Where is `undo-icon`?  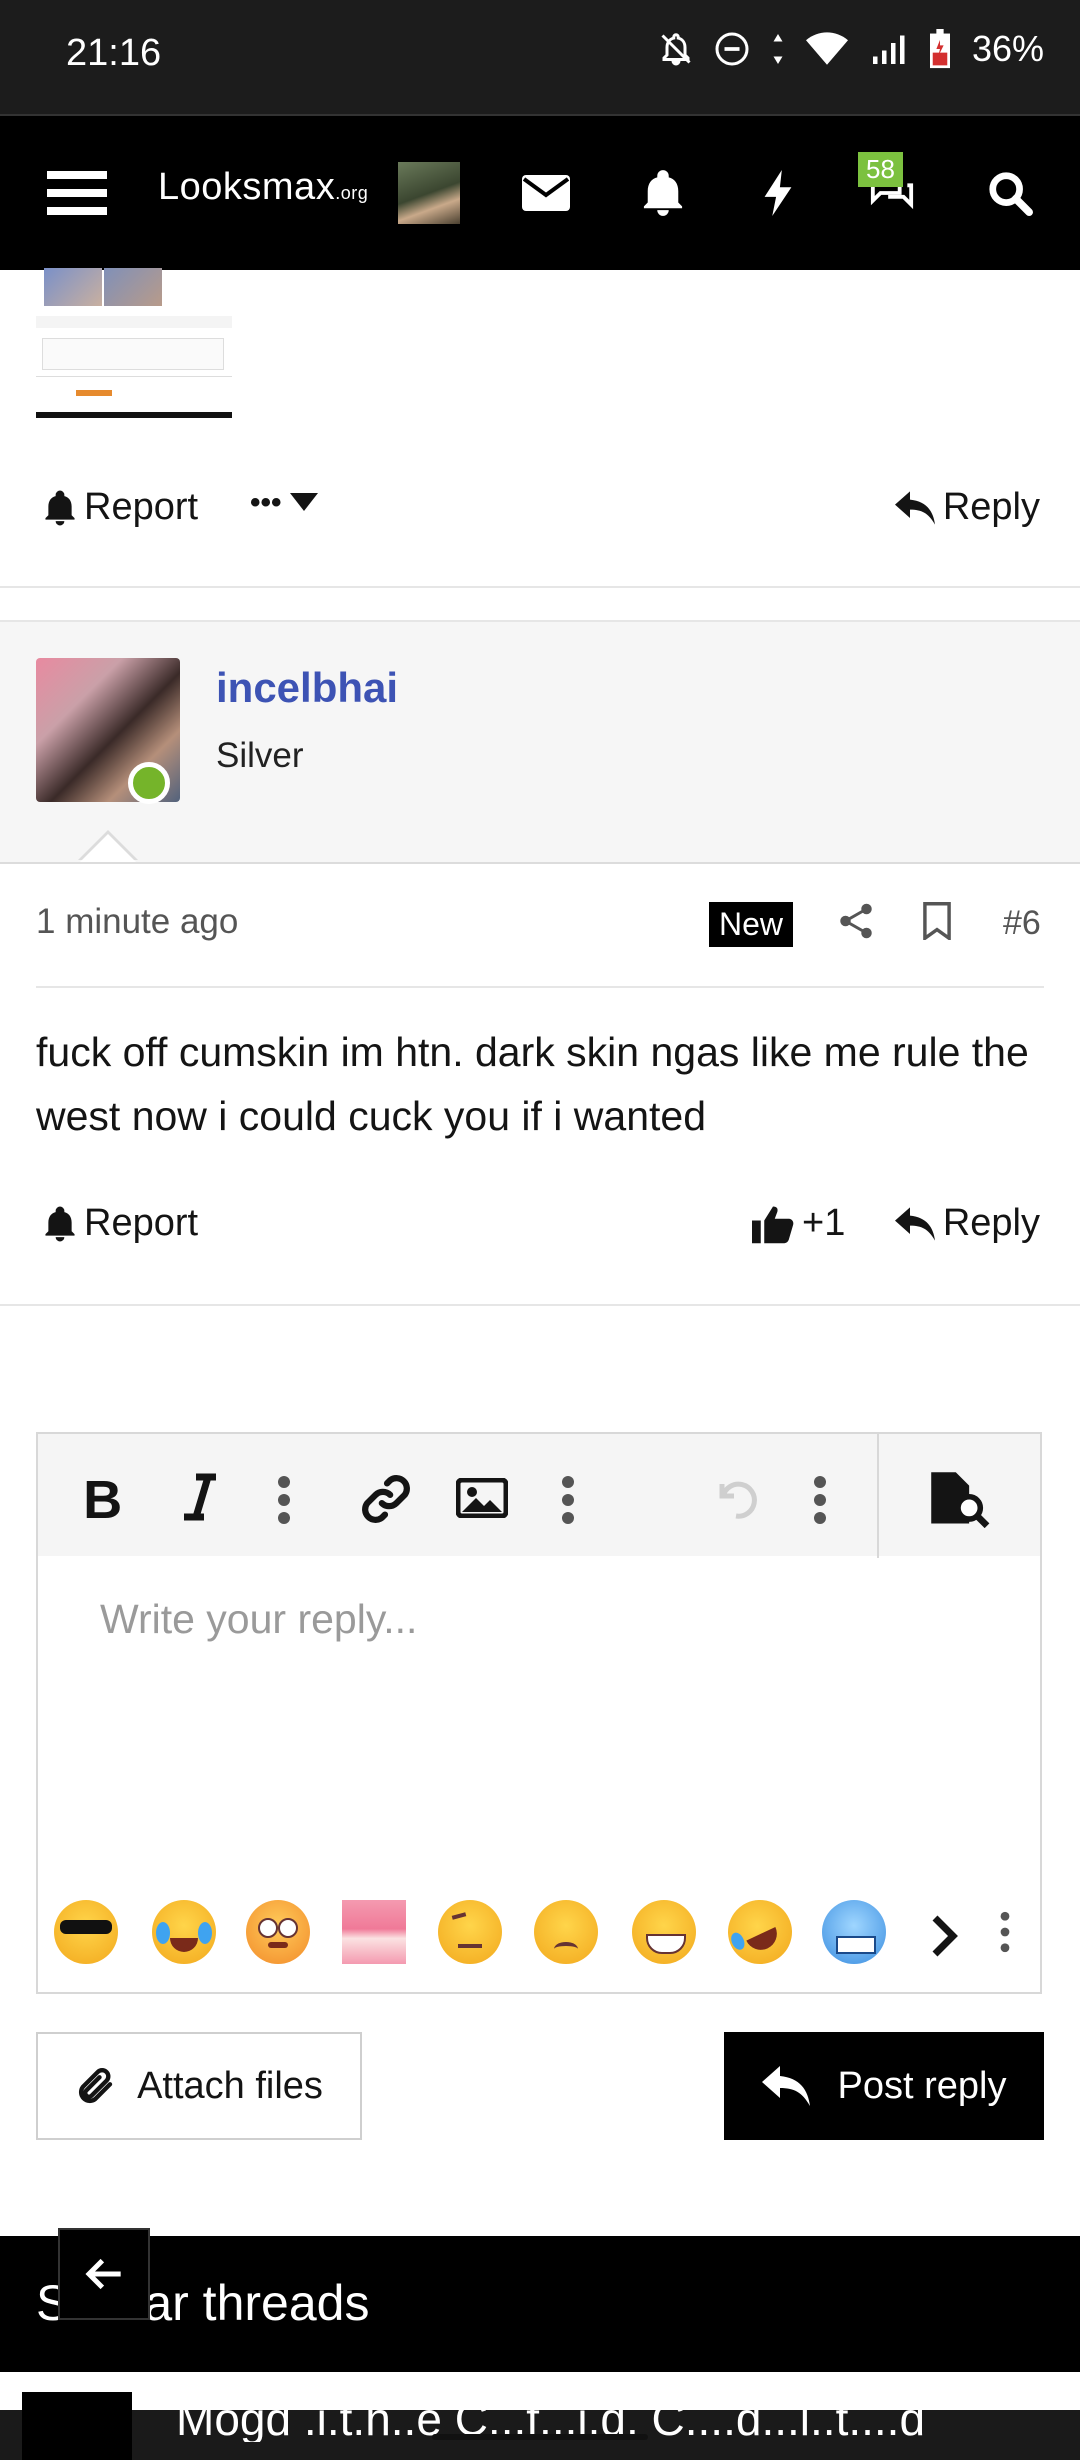
undo-icon is located at coordinates (736, 1502).